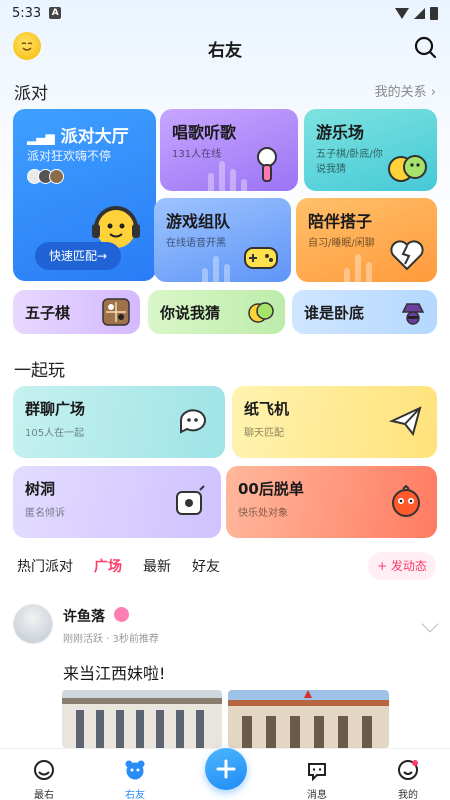 The width and height of the screenshot is (450, 800). I want to click on sing-card-subtitle: 131人在线, so click(197, 154).